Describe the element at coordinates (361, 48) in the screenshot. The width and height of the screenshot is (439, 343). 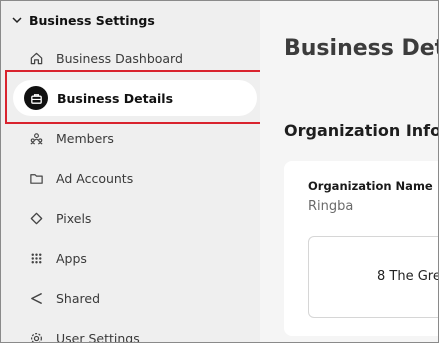
I see `page-title: Business Details` at that location.